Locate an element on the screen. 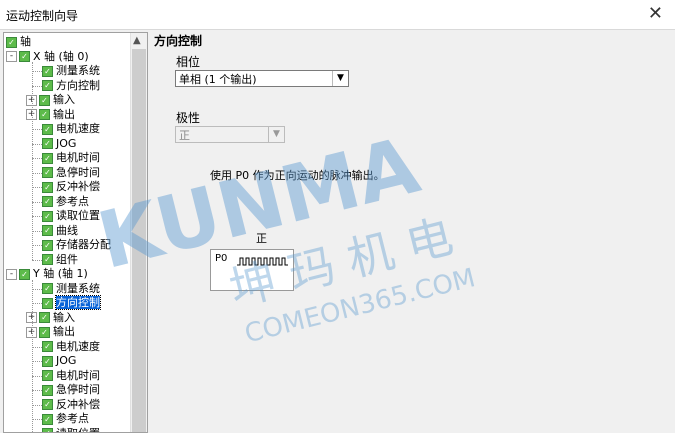  tree-node-y_axis-child: ✓ 电机速度 is located at coordinates (71, 347).